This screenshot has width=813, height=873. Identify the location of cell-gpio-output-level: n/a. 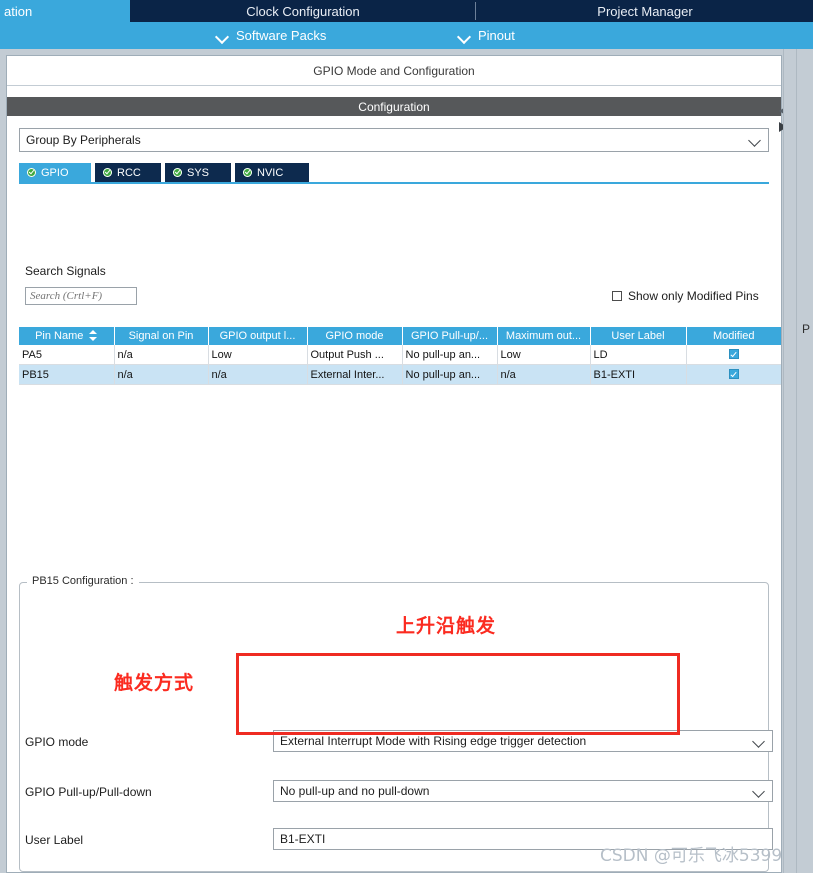
(258, 374).